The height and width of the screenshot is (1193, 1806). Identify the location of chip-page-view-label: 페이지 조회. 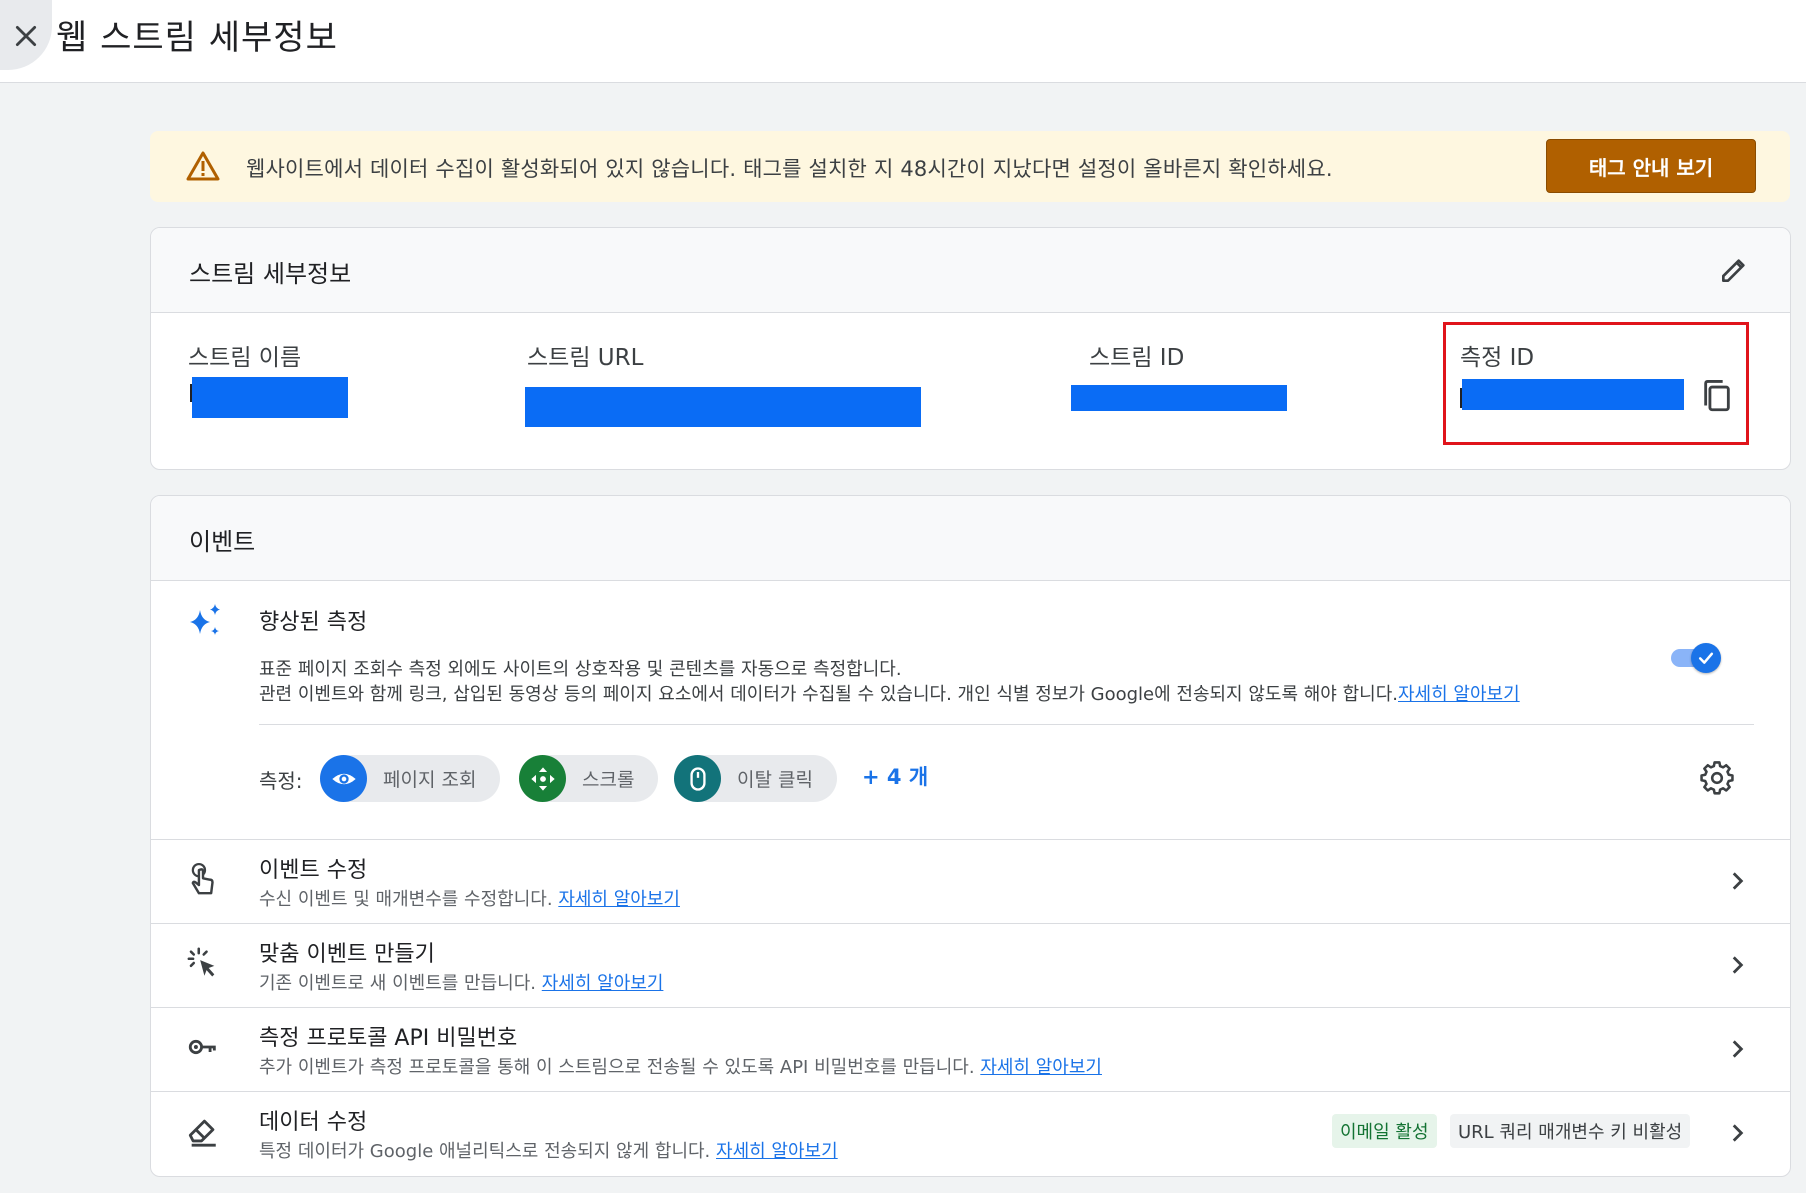
(430, 780).